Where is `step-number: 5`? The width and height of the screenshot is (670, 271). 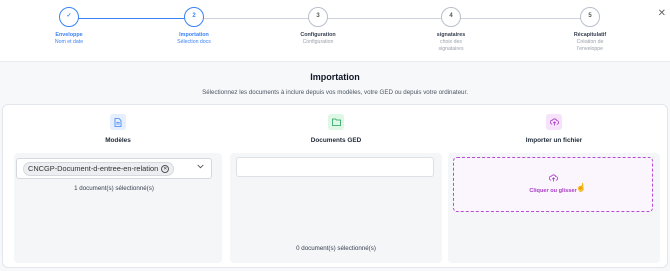
step-number: 5 is located at coordinates (590, 17).